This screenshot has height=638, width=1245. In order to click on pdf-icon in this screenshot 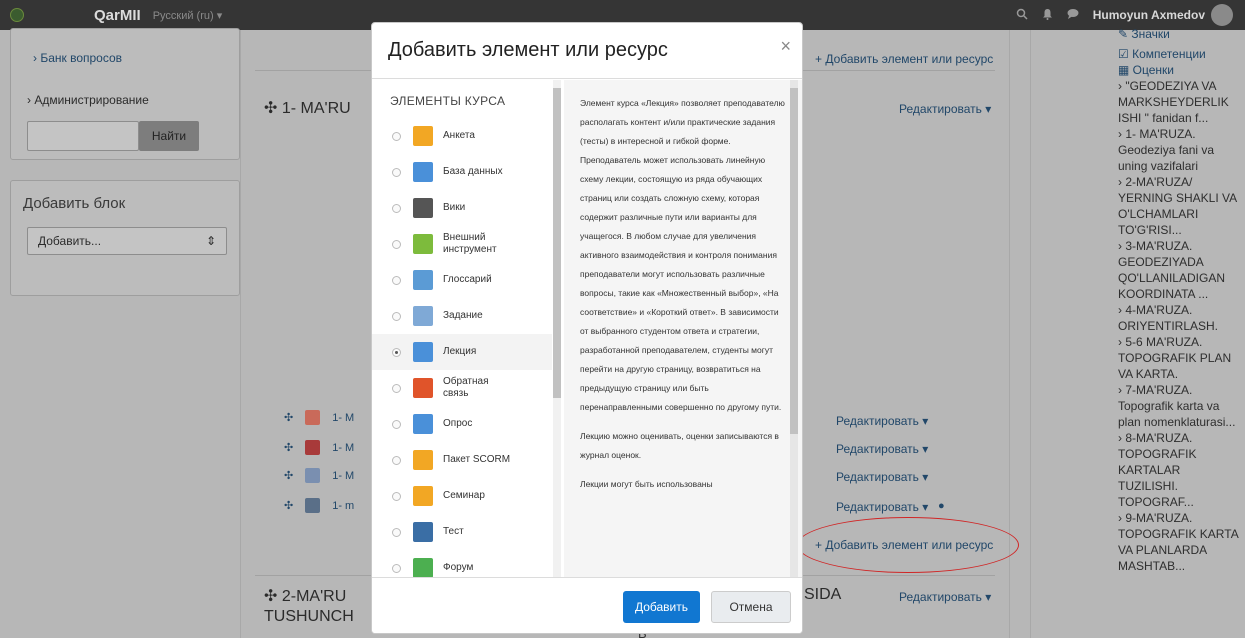, I will do `click(313, 447)`.